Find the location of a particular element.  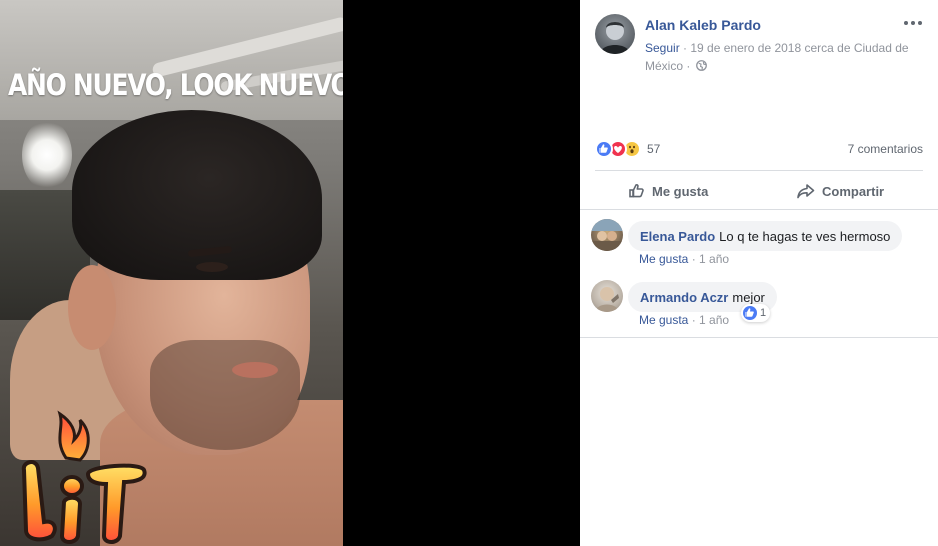

author-avatar is located at coordinates (615, 34).